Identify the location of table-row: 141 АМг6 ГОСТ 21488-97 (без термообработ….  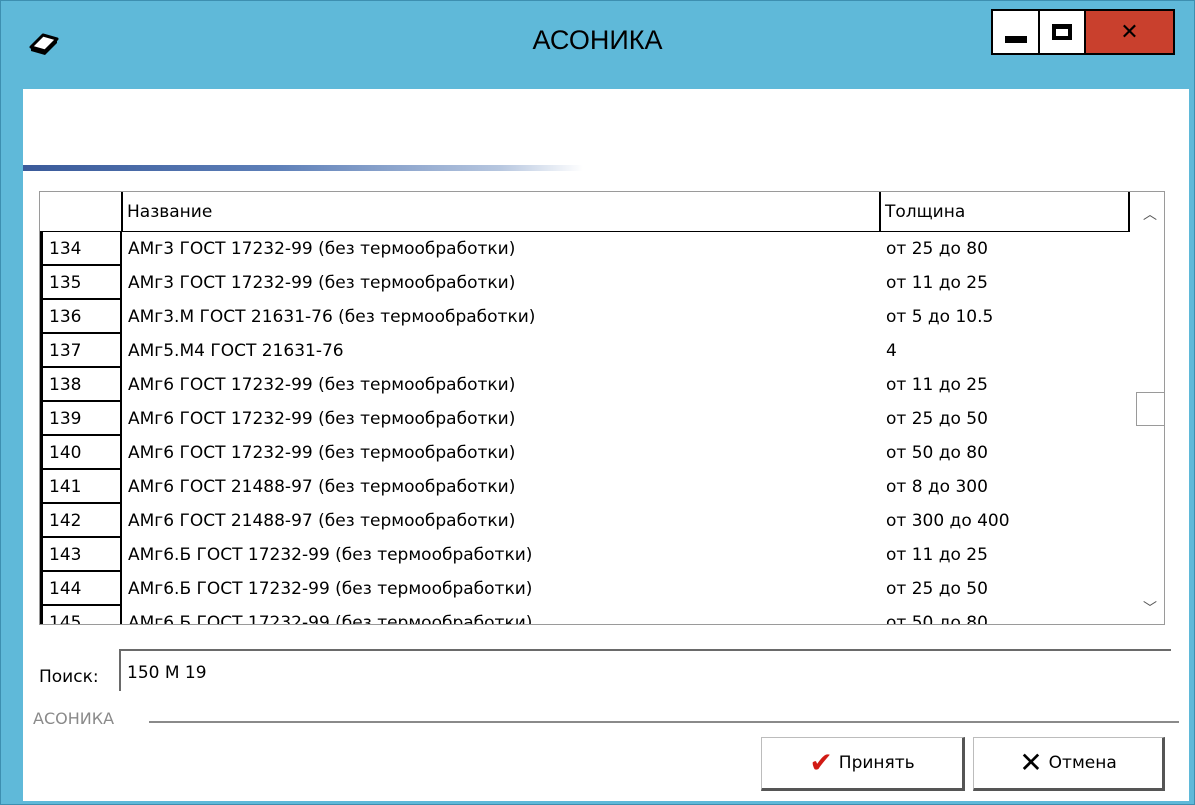
(585, 487).